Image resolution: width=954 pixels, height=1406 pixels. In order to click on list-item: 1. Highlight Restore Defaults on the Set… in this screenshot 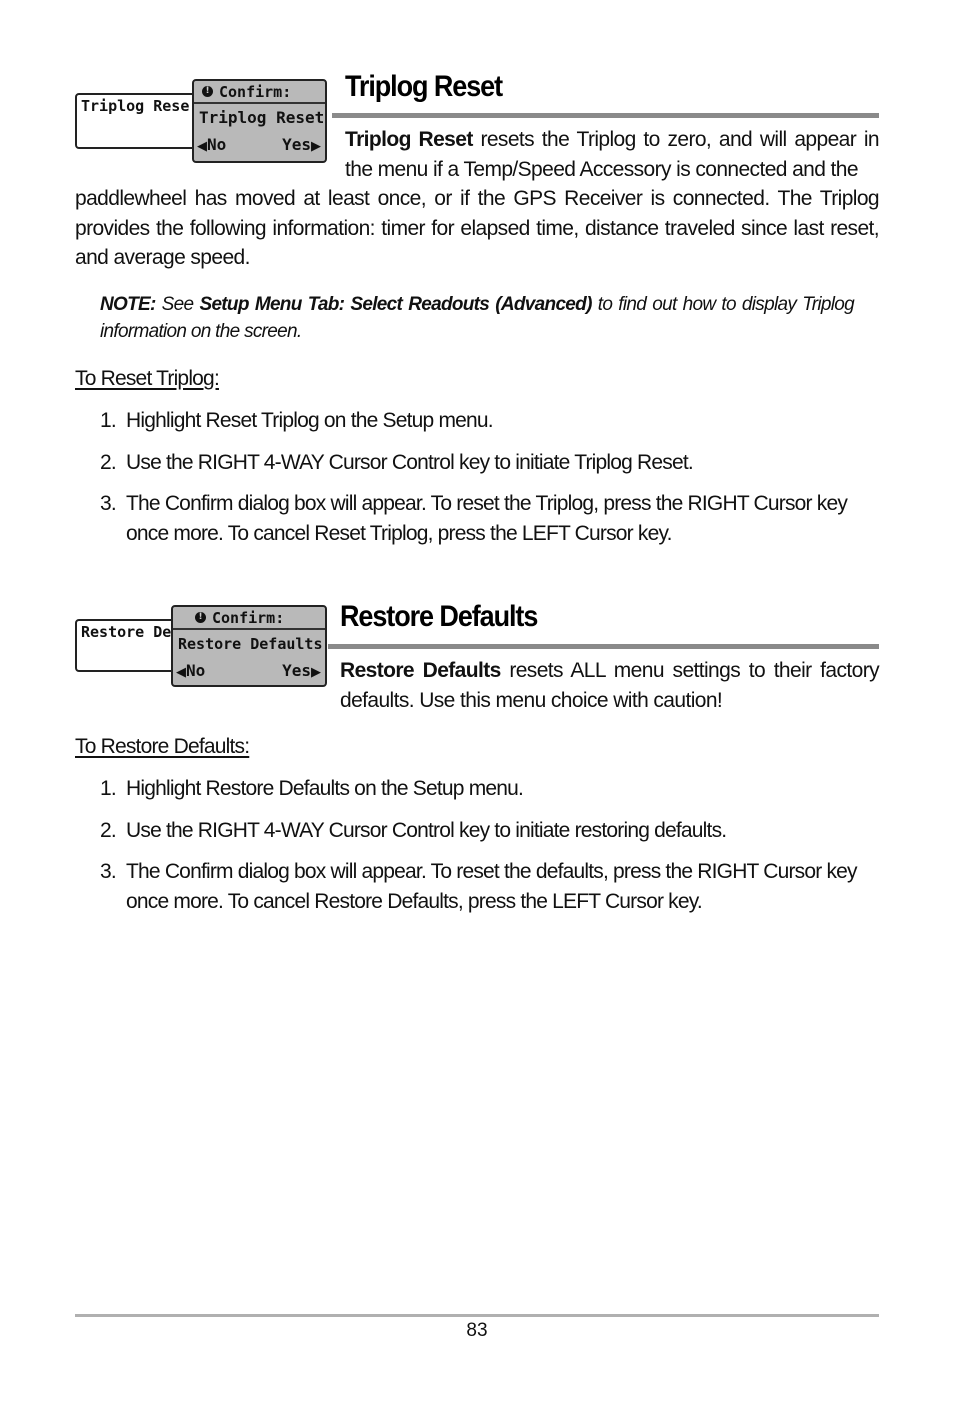, I will do `click(480, 789)`.